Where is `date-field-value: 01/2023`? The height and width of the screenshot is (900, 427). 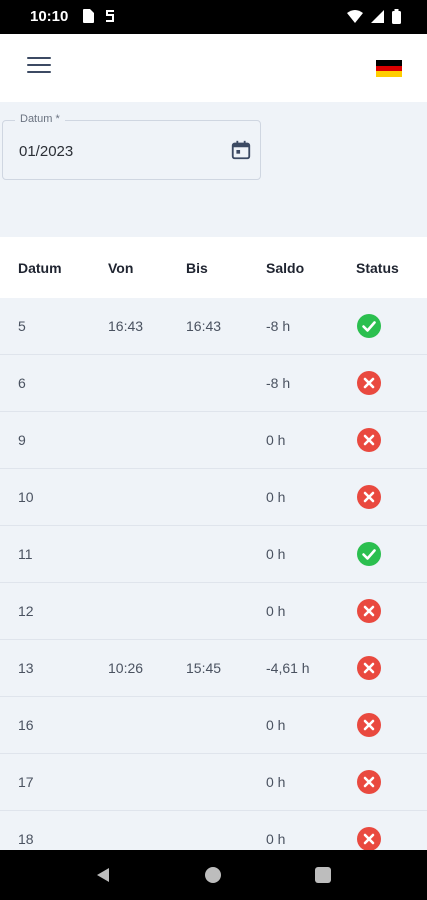 date-field-value: 01/2023 is located at coordinates (46, 151).